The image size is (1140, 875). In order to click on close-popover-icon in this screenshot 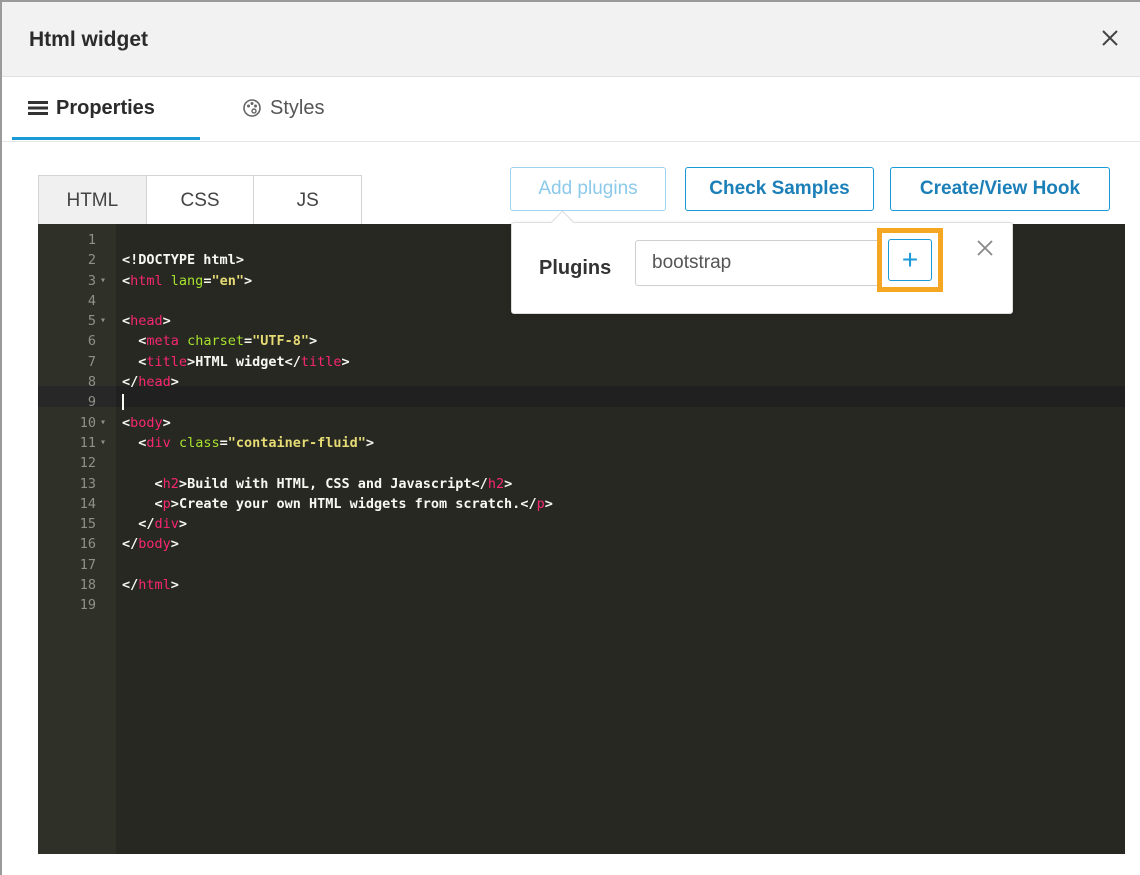, I will do `click(985, 248)`.